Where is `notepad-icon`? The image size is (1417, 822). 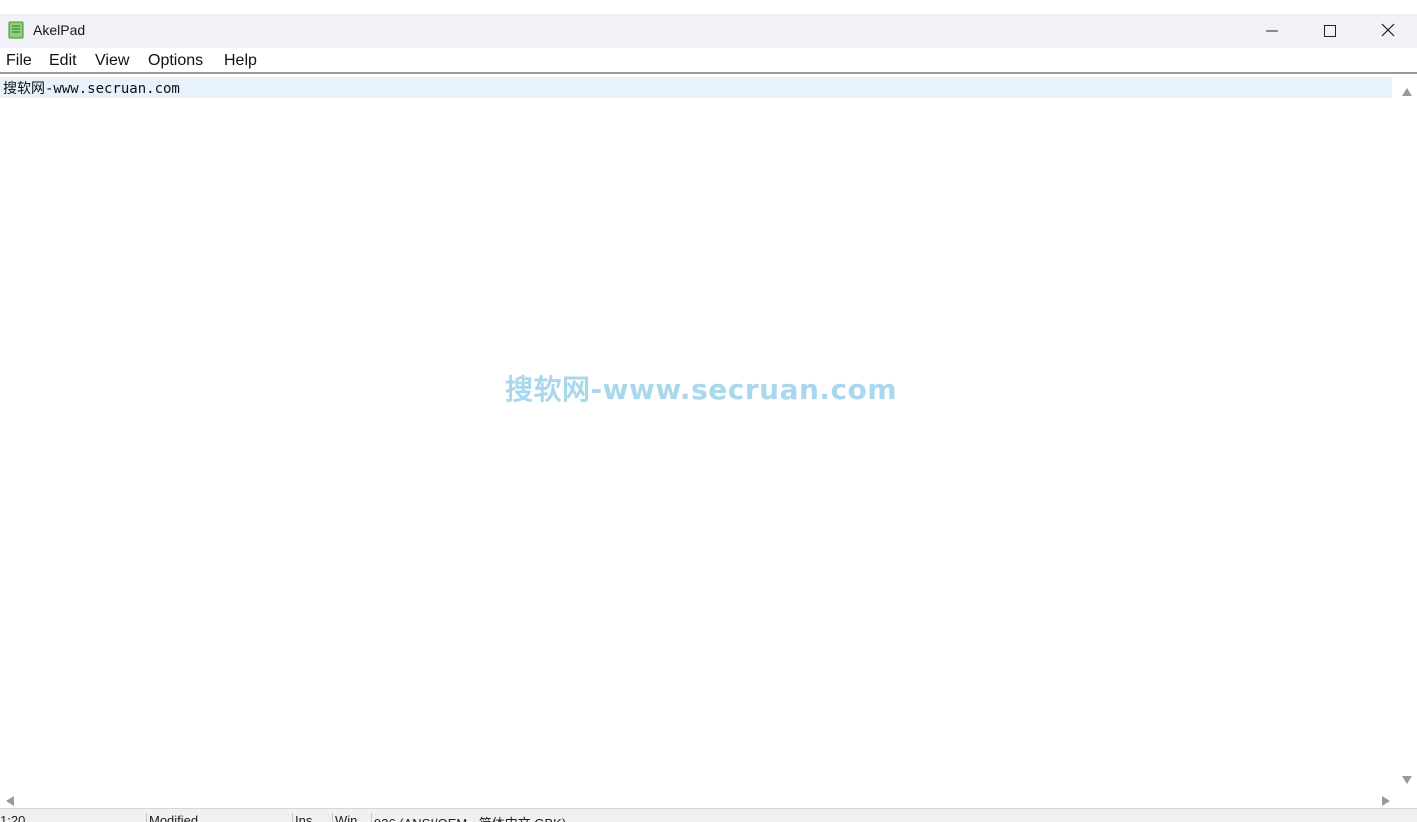
notepad-icon is located at coordinates (17, 30).